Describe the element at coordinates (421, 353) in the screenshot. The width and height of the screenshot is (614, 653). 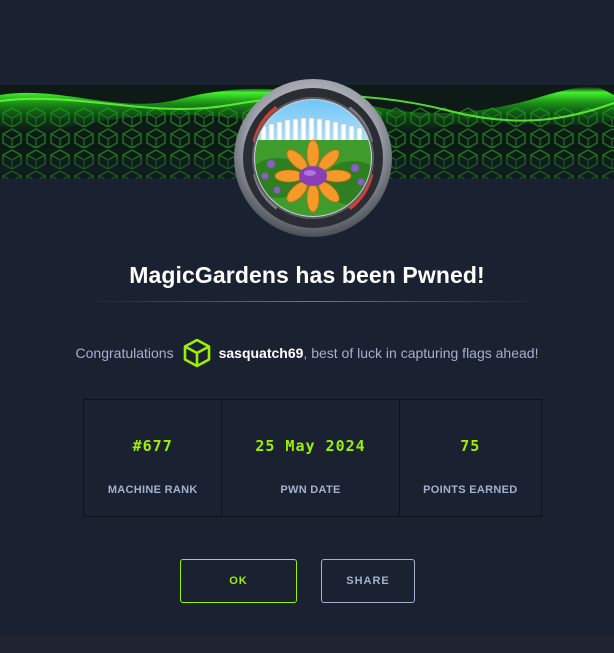
I see `congrats-suffix: , best of luck in capturing flags ahead!` at that location.